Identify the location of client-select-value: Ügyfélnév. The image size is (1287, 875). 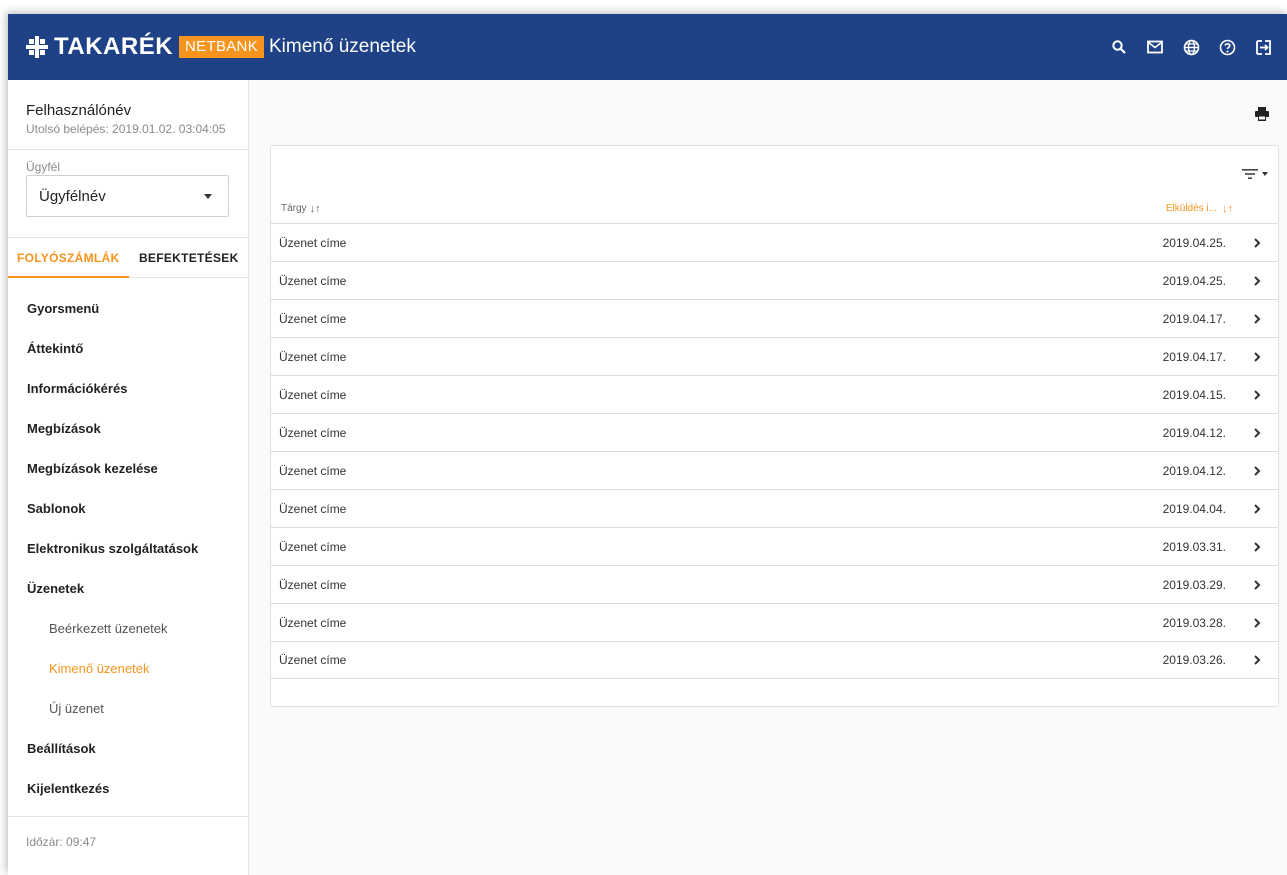
(72, 196).